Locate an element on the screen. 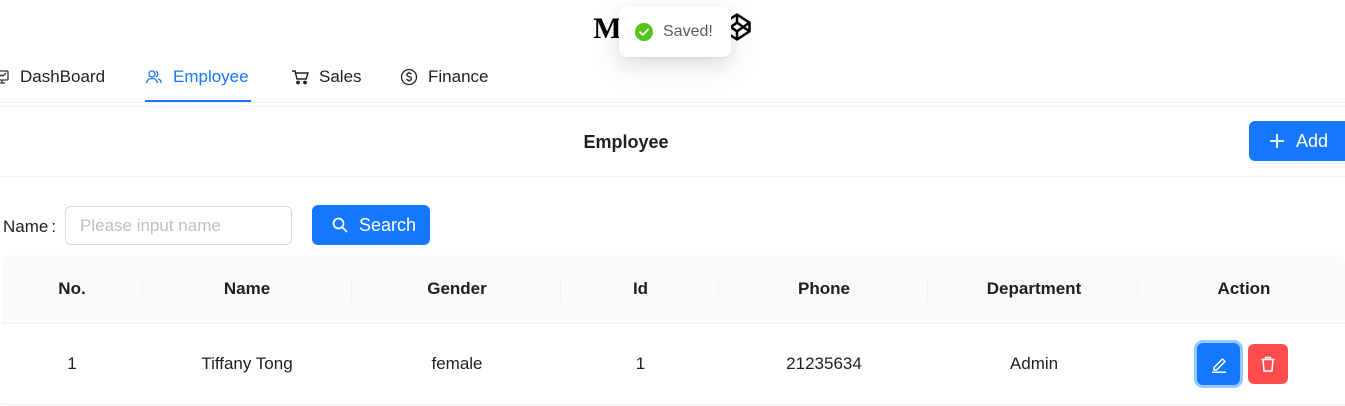  cell-department: Admin is located at coordinates (1034, 363).